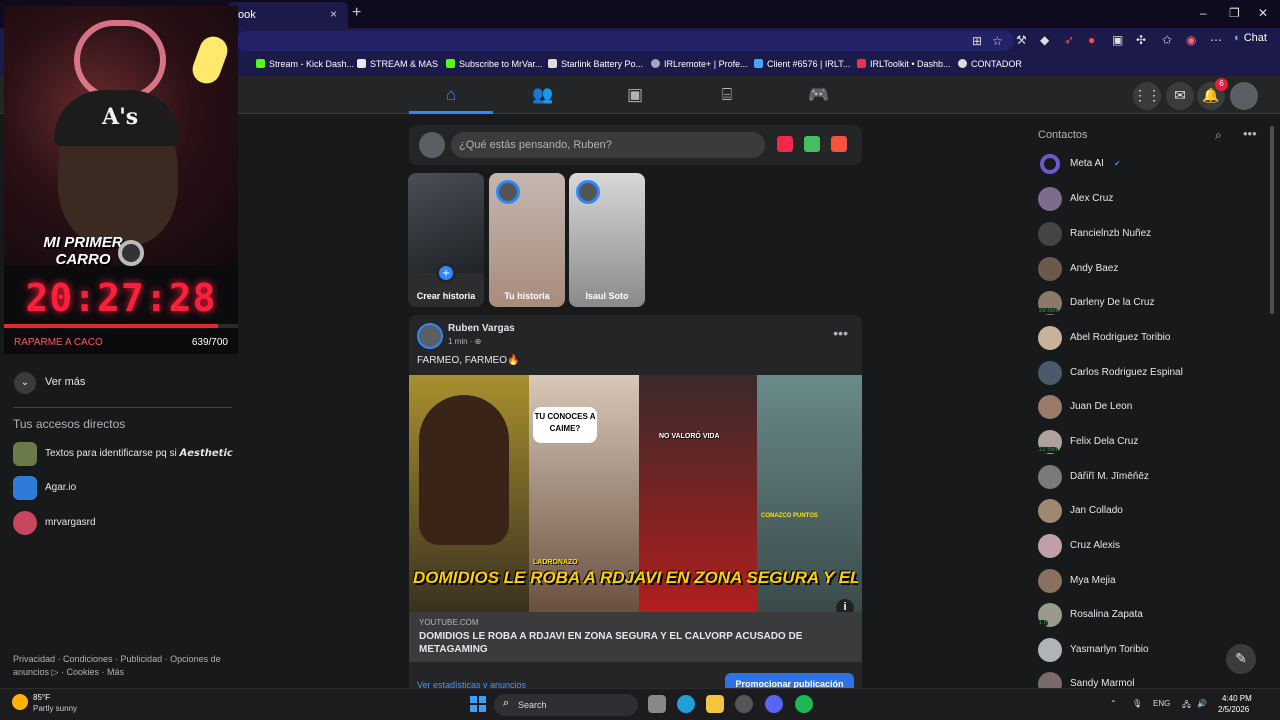  I want to click on contact-item: Abel Rodriguez Toribio, so click(1148, 339).